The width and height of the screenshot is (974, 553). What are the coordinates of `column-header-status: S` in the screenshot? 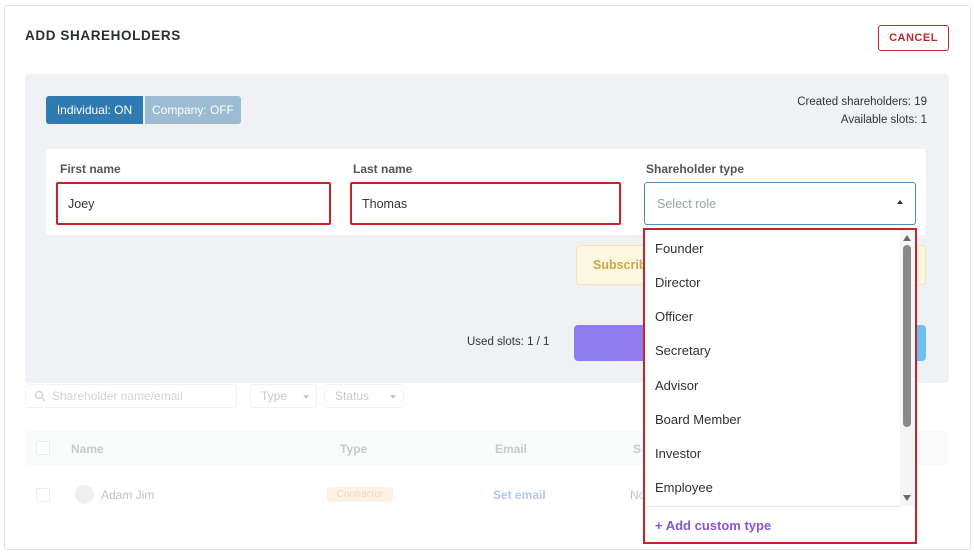 It's located at (637, 449).